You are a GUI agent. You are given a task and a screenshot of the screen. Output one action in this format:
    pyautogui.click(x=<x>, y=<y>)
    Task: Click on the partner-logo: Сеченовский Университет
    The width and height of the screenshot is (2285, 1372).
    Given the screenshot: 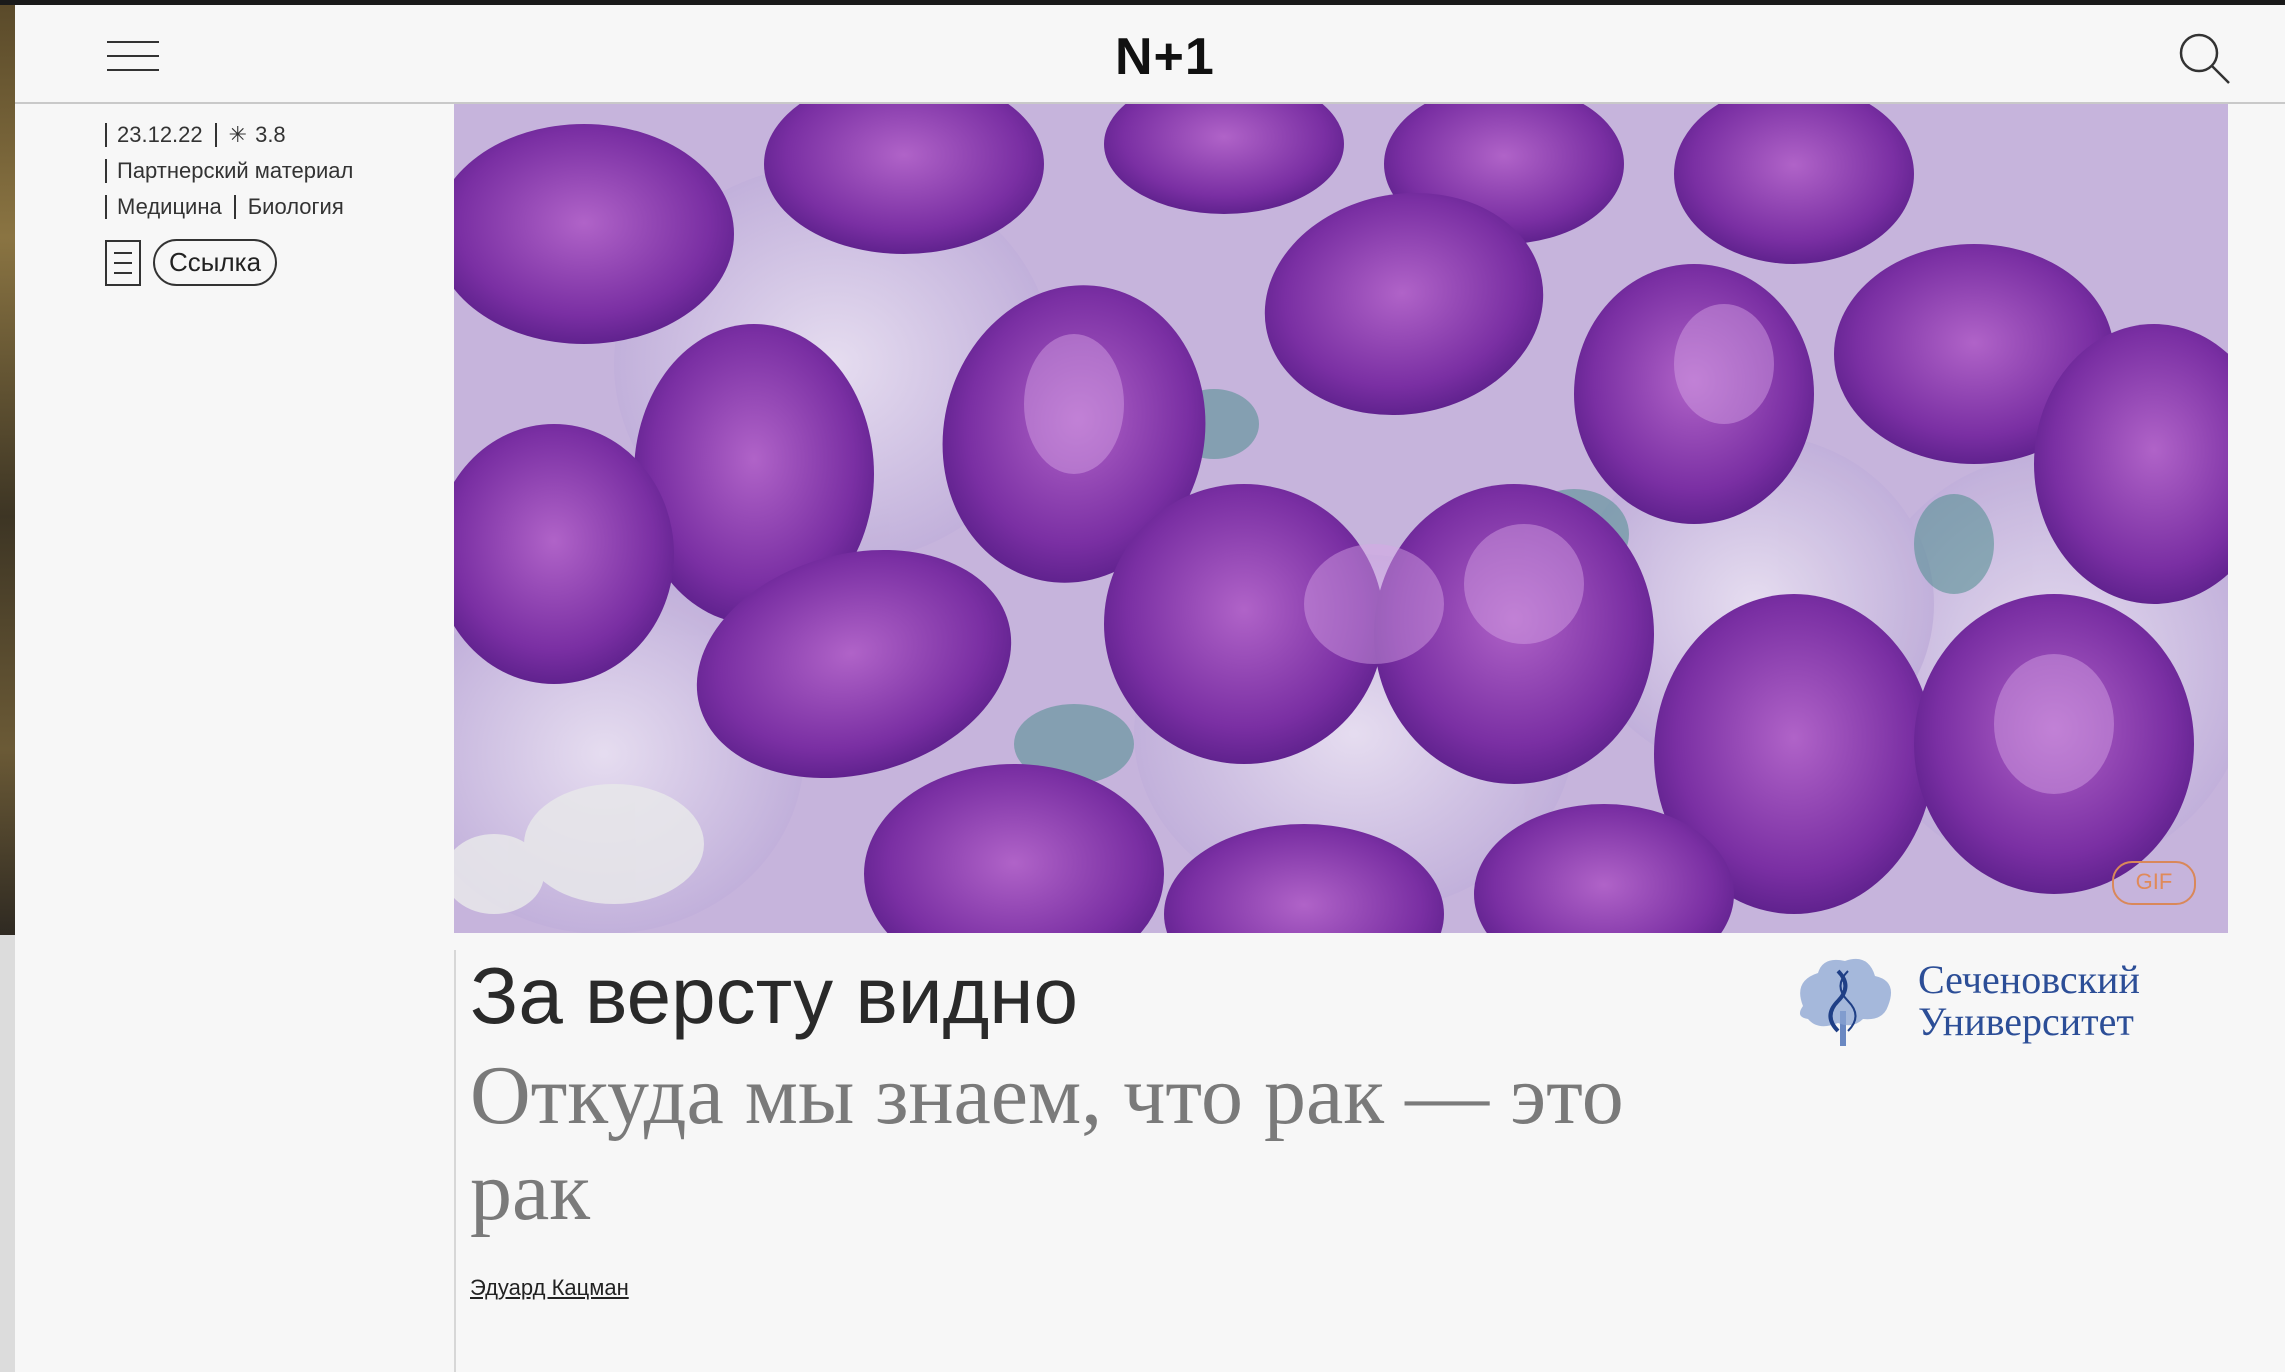 What is the action you would take?
    pyautogui.click(x=1983, y=1001)
    